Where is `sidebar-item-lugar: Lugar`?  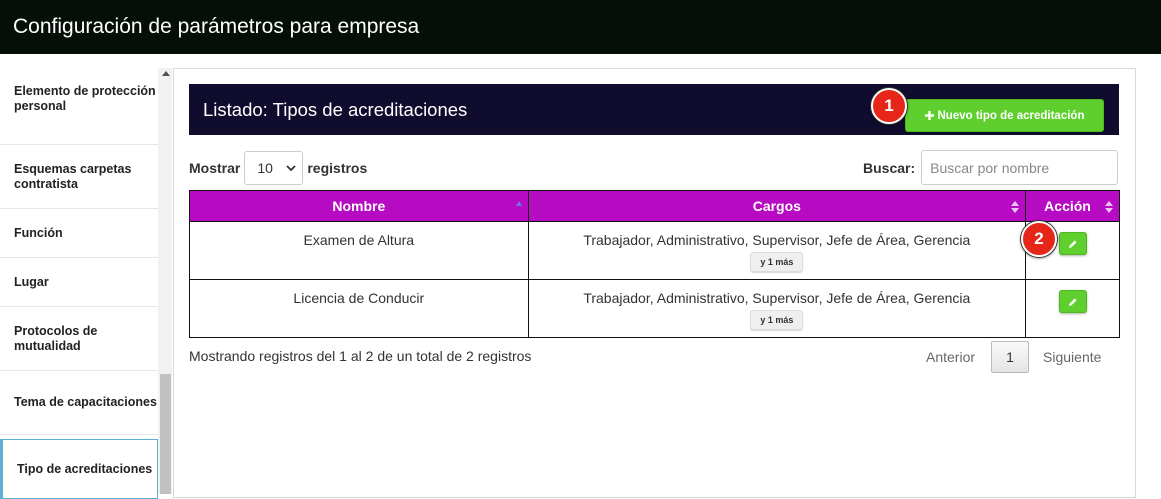 sidebar-item-lugar: Lugar is located at coordinates (79, 282).